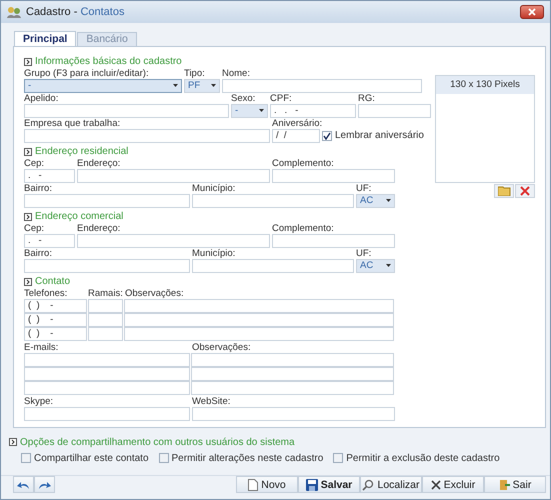 This screenshot has height=500, width=551. Describe the element at coordinates (76, 12) in the screenshot. I see `window-title: Cadastro - Contatos` at that location.